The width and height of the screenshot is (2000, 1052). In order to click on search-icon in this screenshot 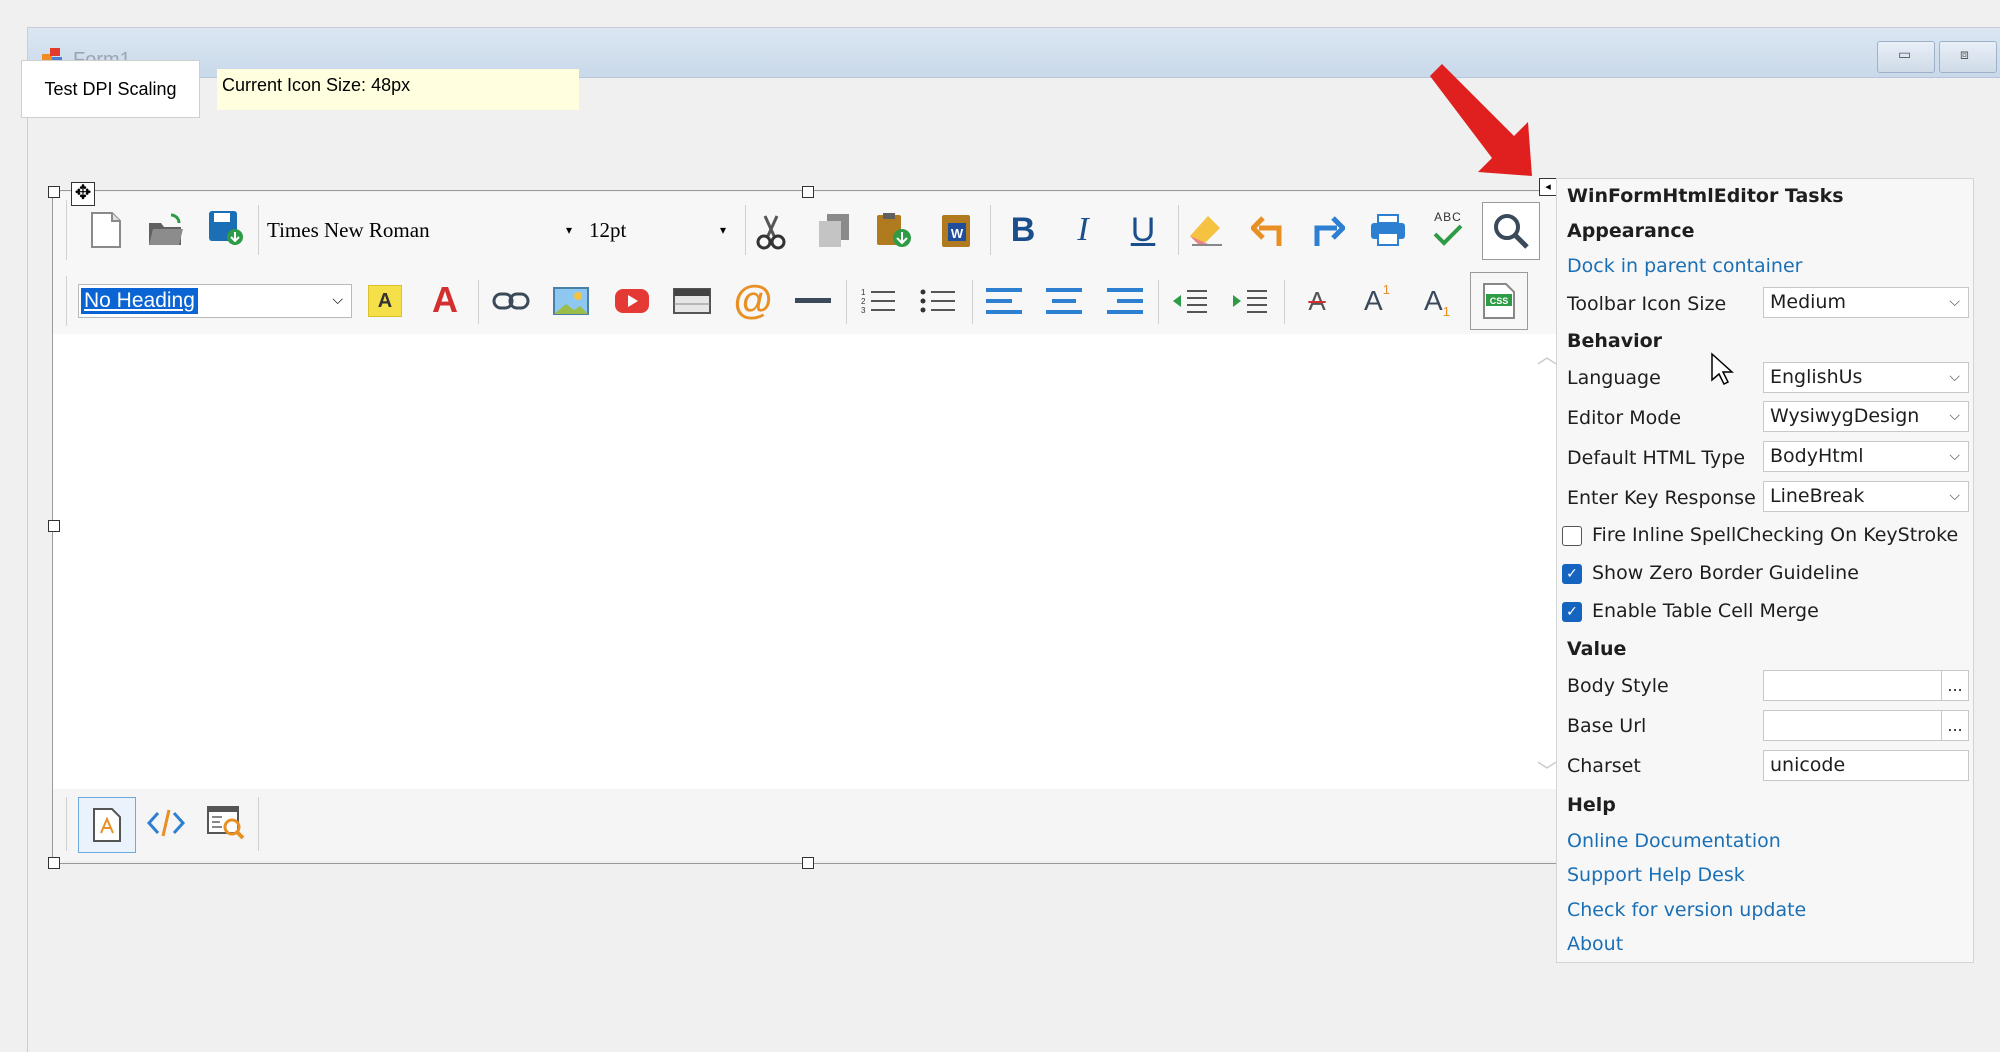, I will do `click(1511, 231)`.